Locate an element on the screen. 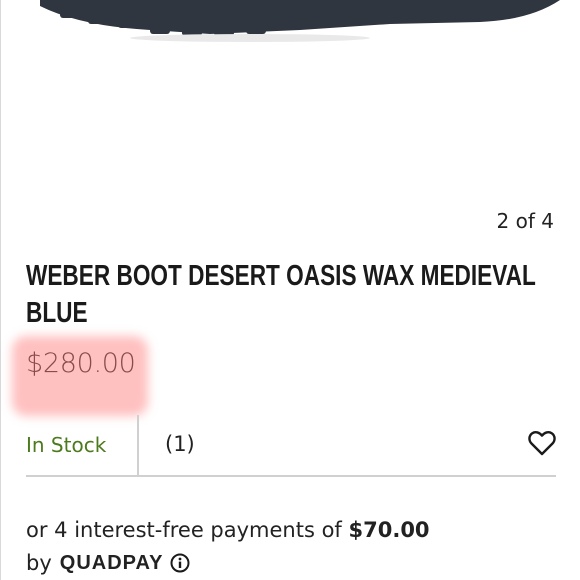 Image resolution: width=580 pixels, height=580 pixels. installment-amount: $70.00 is located at coordinates (389, 530).